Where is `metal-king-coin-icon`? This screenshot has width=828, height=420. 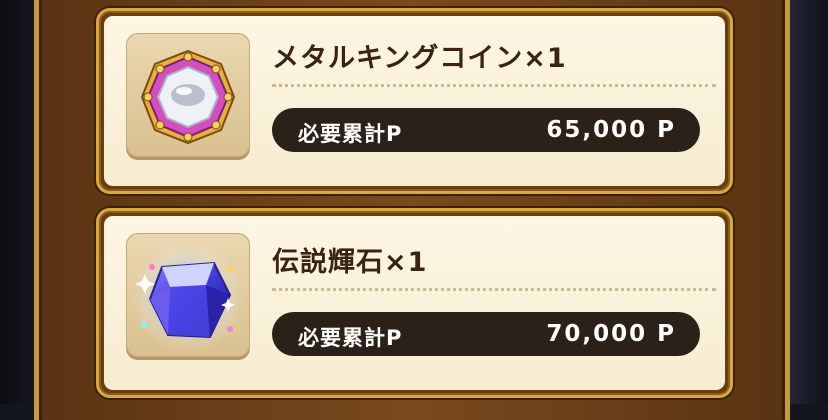 metal-king-coin-icon is located at coordinates (188, 97).